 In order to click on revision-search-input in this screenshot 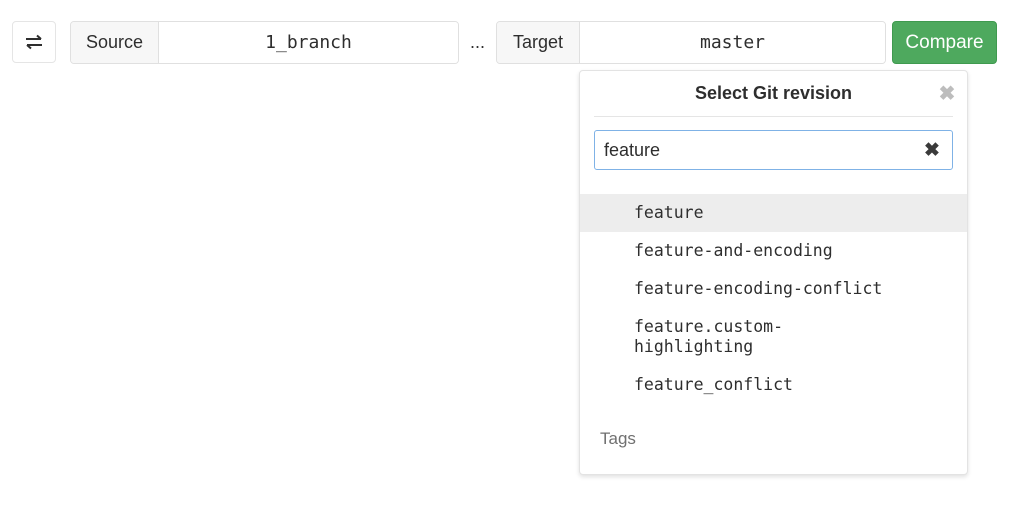, I will do `click(758, 150)`.